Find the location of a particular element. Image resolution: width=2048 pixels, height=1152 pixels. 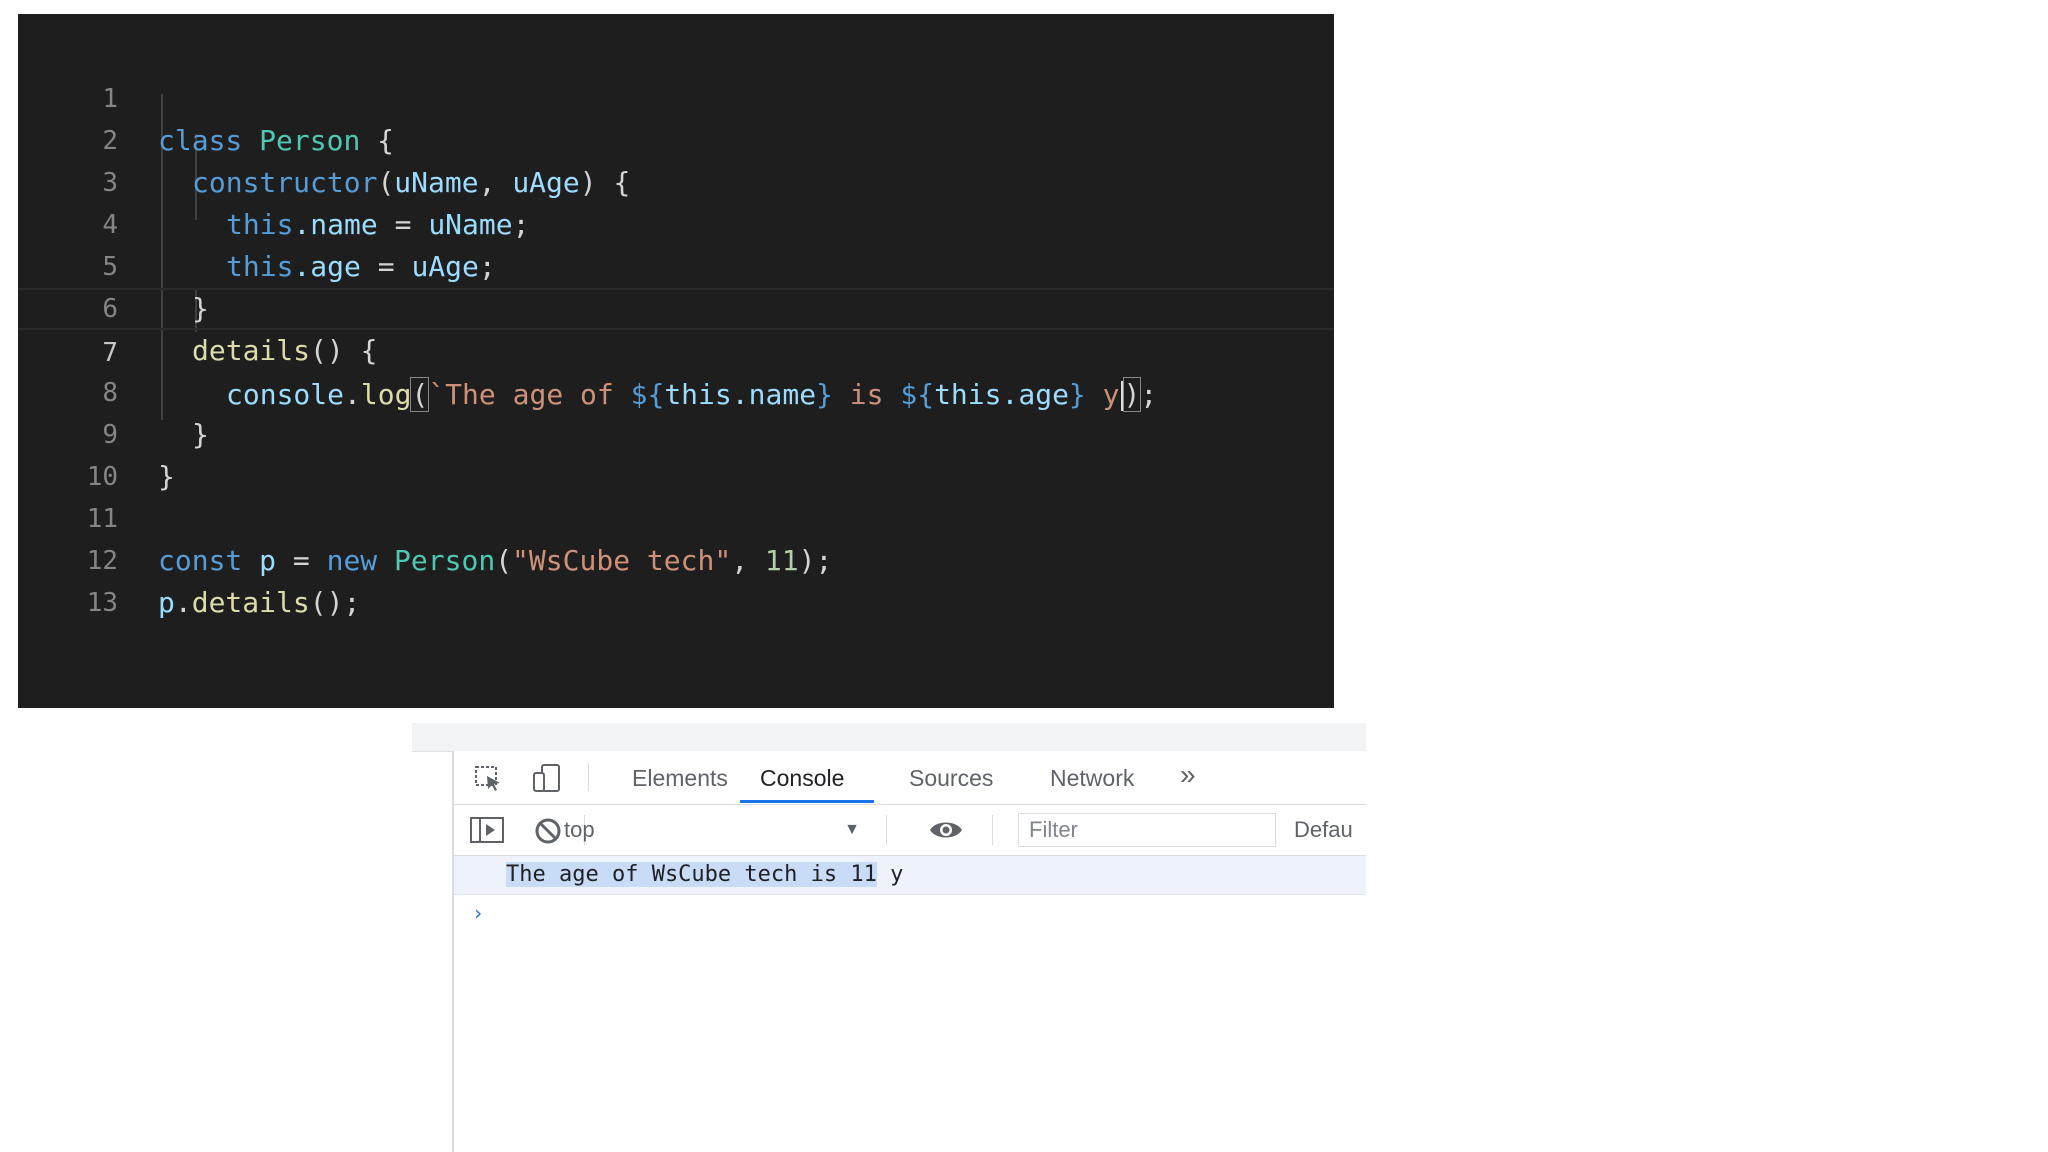

code-line-3: 3 this.name = uName; is located at coordinates (676, 180).